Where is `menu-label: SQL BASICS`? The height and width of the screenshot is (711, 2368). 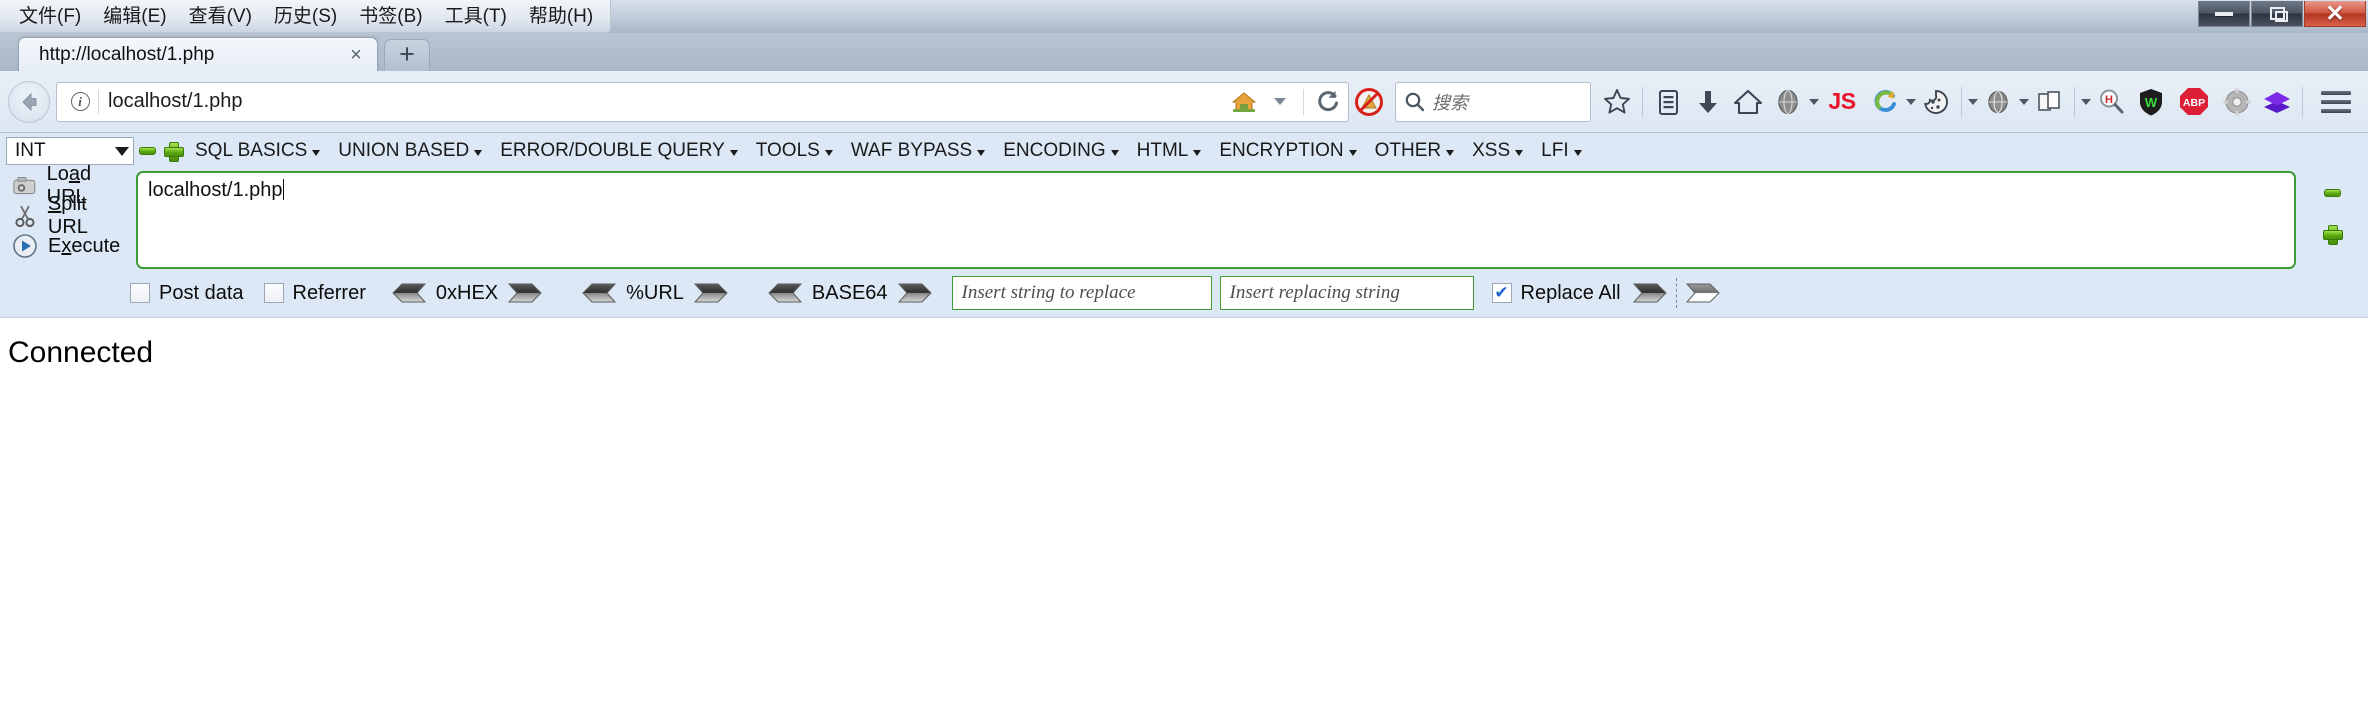
menu-label: SQL BASICS is located at coordinates (251, 150).